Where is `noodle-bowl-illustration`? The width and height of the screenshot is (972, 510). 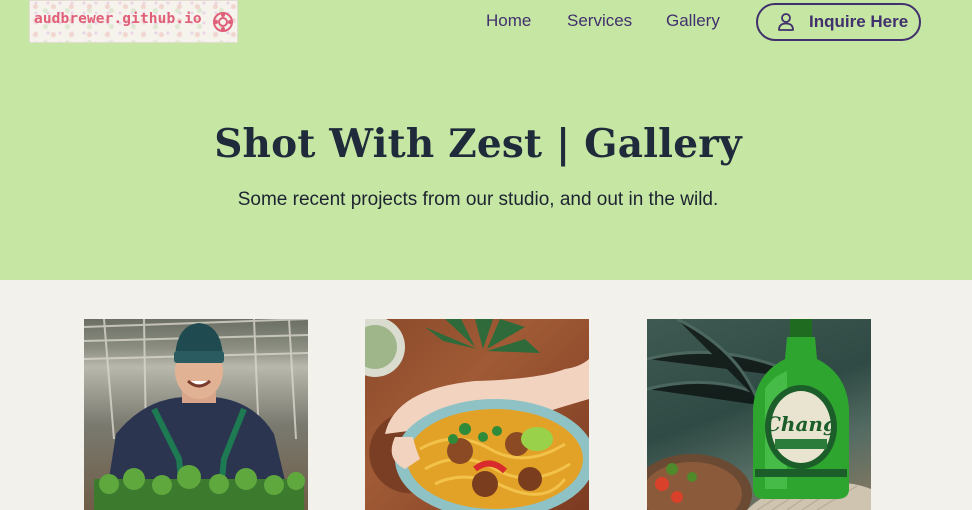
noodle-bowl-illustration is located at coordinates (477, 414).